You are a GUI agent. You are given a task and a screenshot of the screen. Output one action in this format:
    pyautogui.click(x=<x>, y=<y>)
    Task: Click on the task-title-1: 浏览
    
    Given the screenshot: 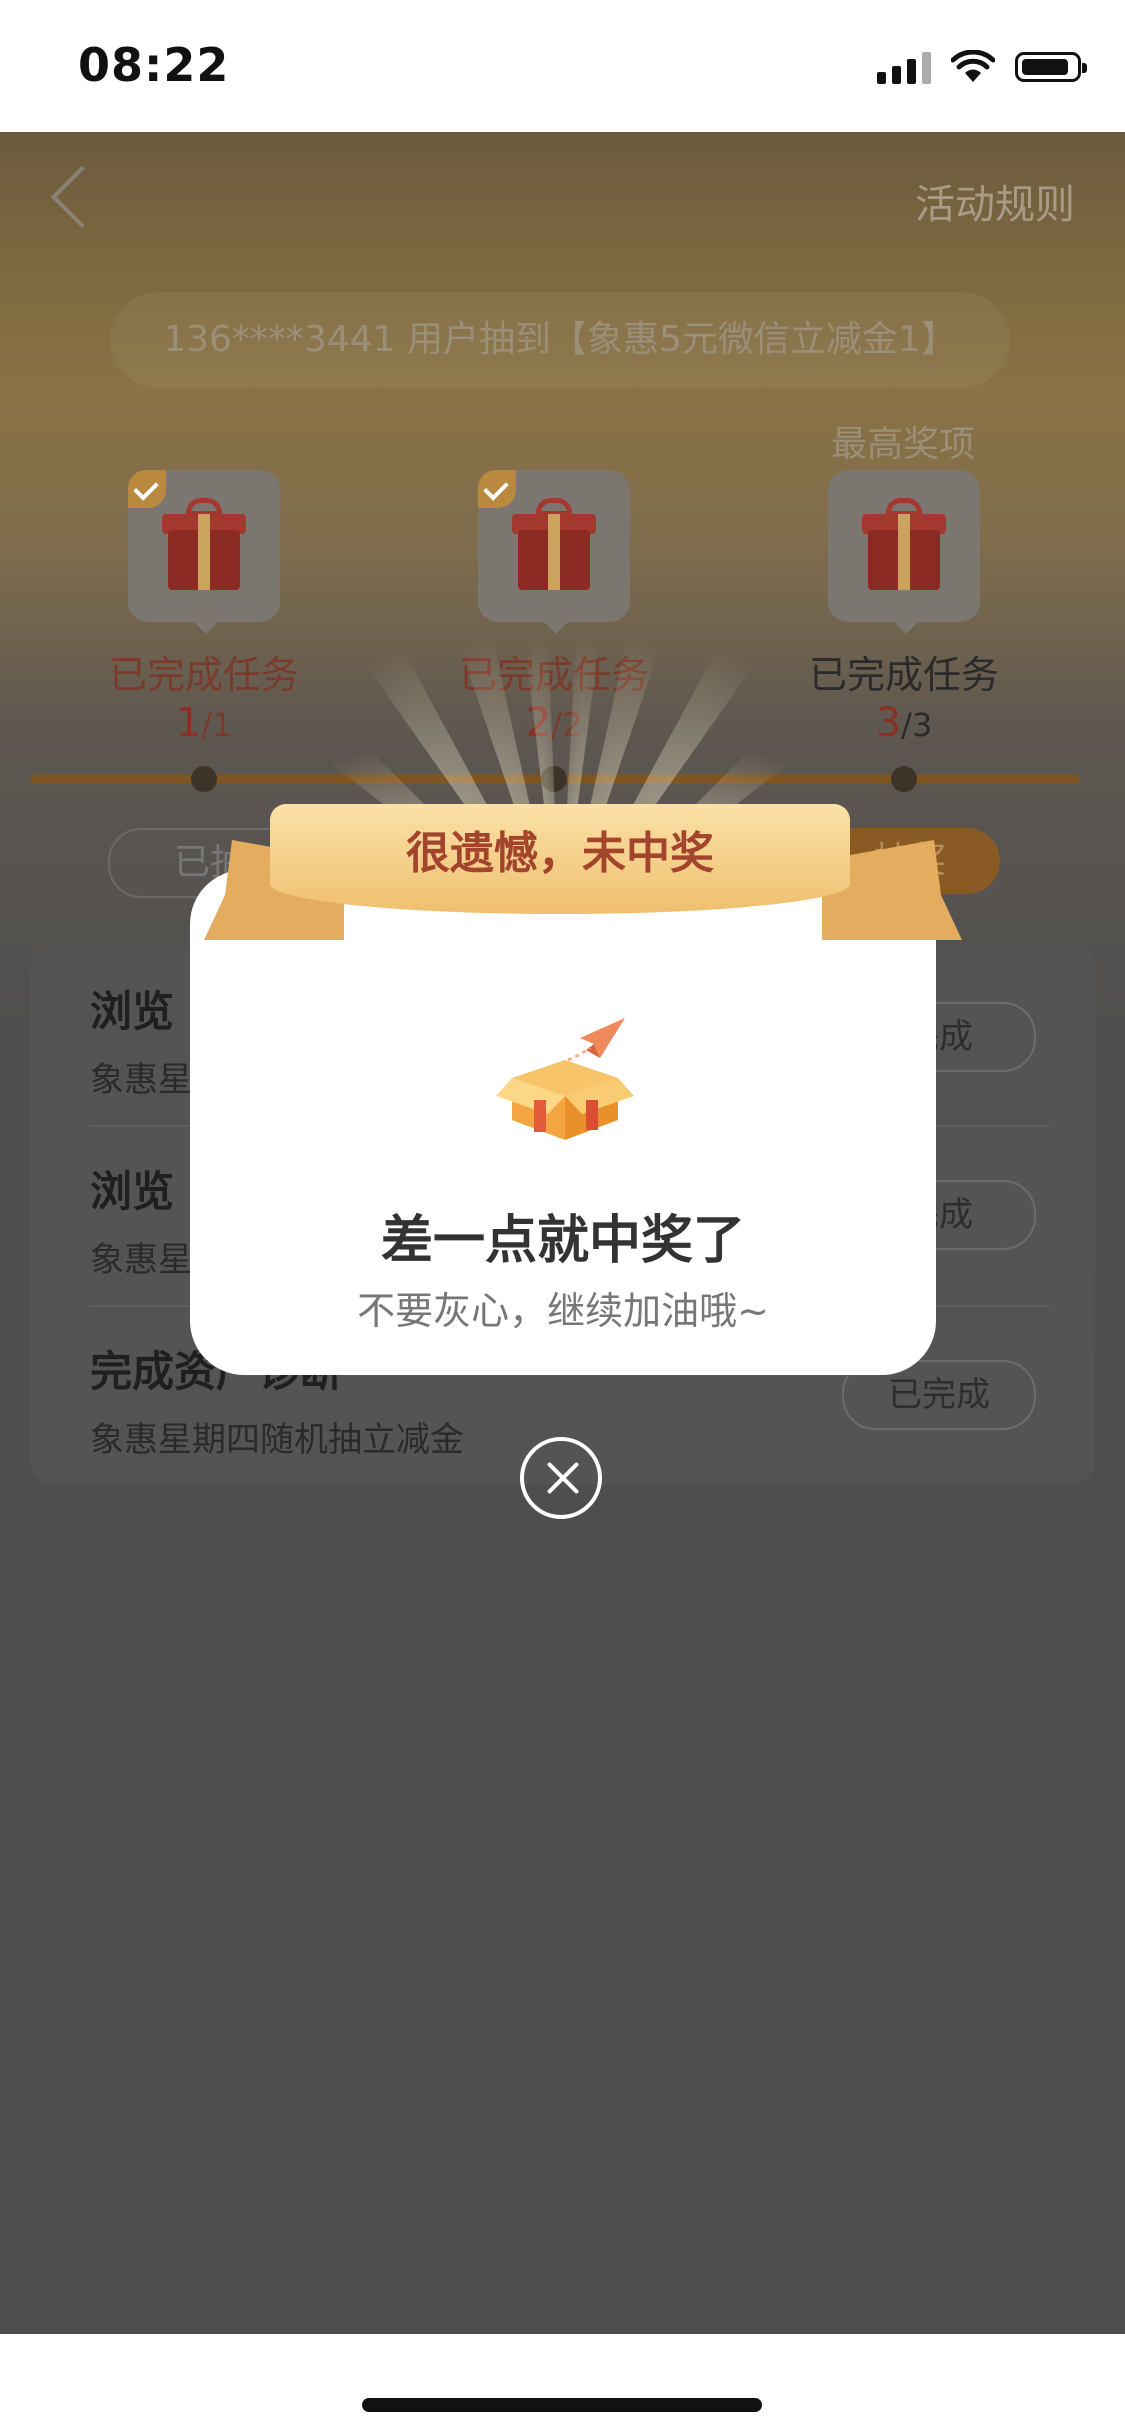 What is the action you would take?
    pyautogui.click(x=132, y=1011)
    